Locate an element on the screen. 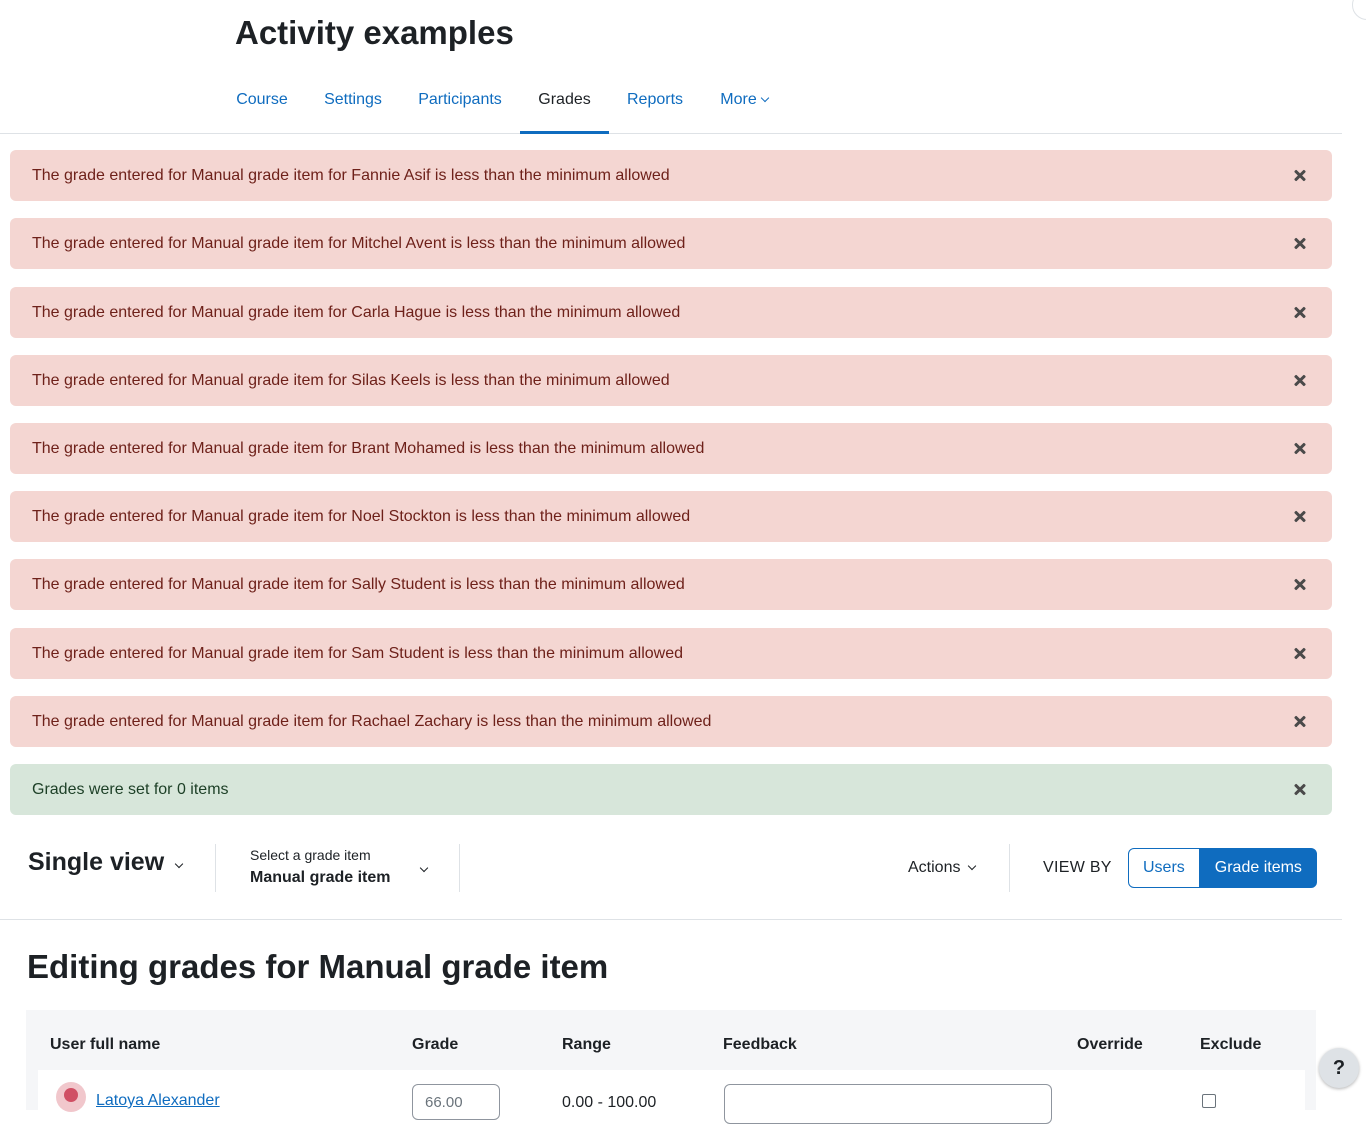 The image size is (1366, 1130). actions-dropdown: Actions is located at coordinates (942, 868).